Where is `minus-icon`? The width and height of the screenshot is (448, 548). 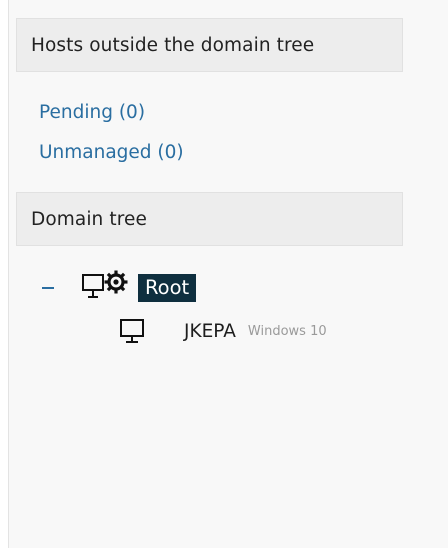
minus-icon is located at coordinates (48, 288).